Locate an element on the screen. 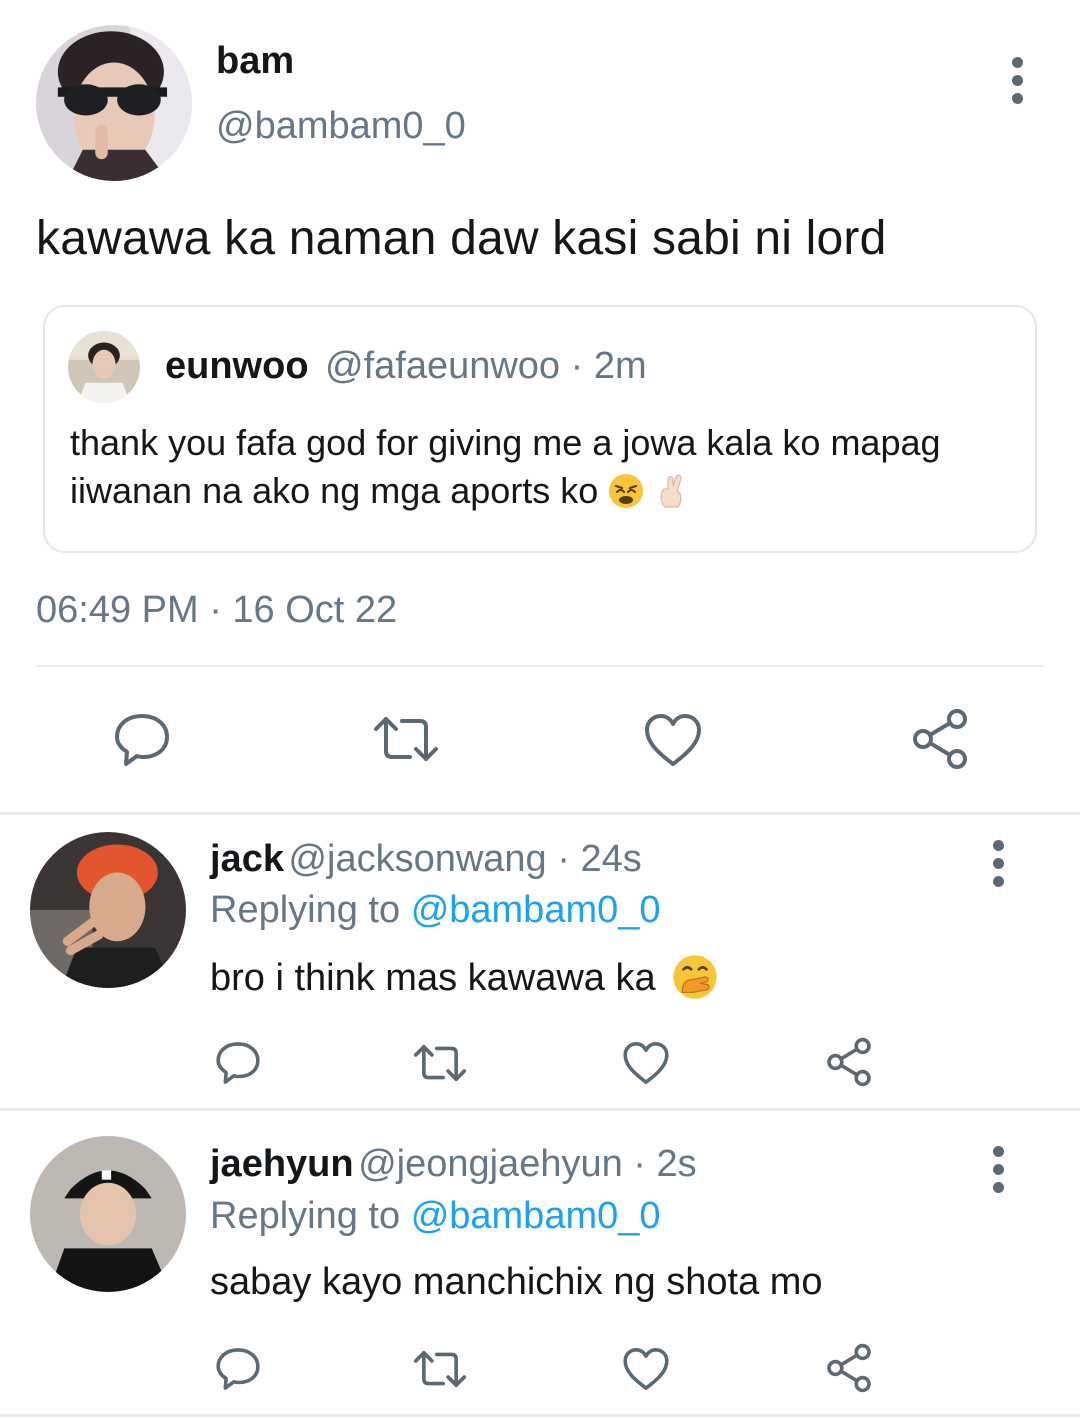 This screenshot has height=1419, width=1080. reply-header: jaehyun @jeongjaehyun · 2s is located at coordinates (453, 1164).